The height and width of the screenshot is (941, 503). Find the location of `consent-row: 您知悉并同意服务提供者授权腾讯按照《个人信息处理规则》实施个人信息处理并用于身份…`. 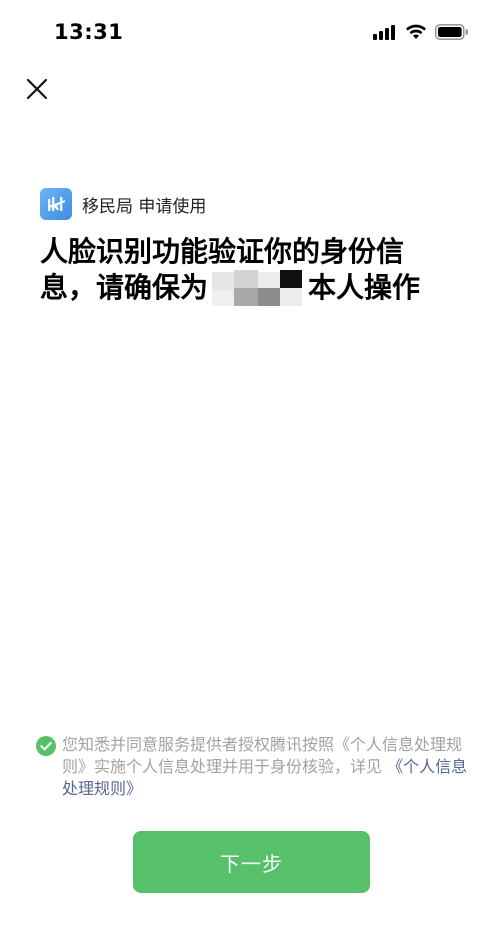

consent-row: 您知悉并同意服务提供者授权腾讯按照《个人信息处理规则》实施个人信息处理并用于身份… is located at coordinates (256, 767).